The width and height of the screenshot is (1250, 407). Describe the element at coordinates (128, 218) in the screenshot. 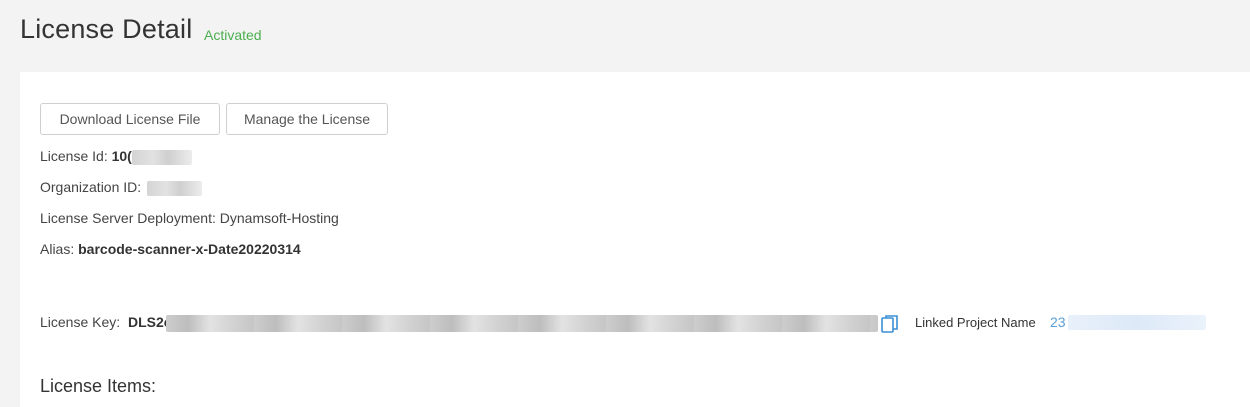

I see `deployment-label: License Server Deployment:` at that location.